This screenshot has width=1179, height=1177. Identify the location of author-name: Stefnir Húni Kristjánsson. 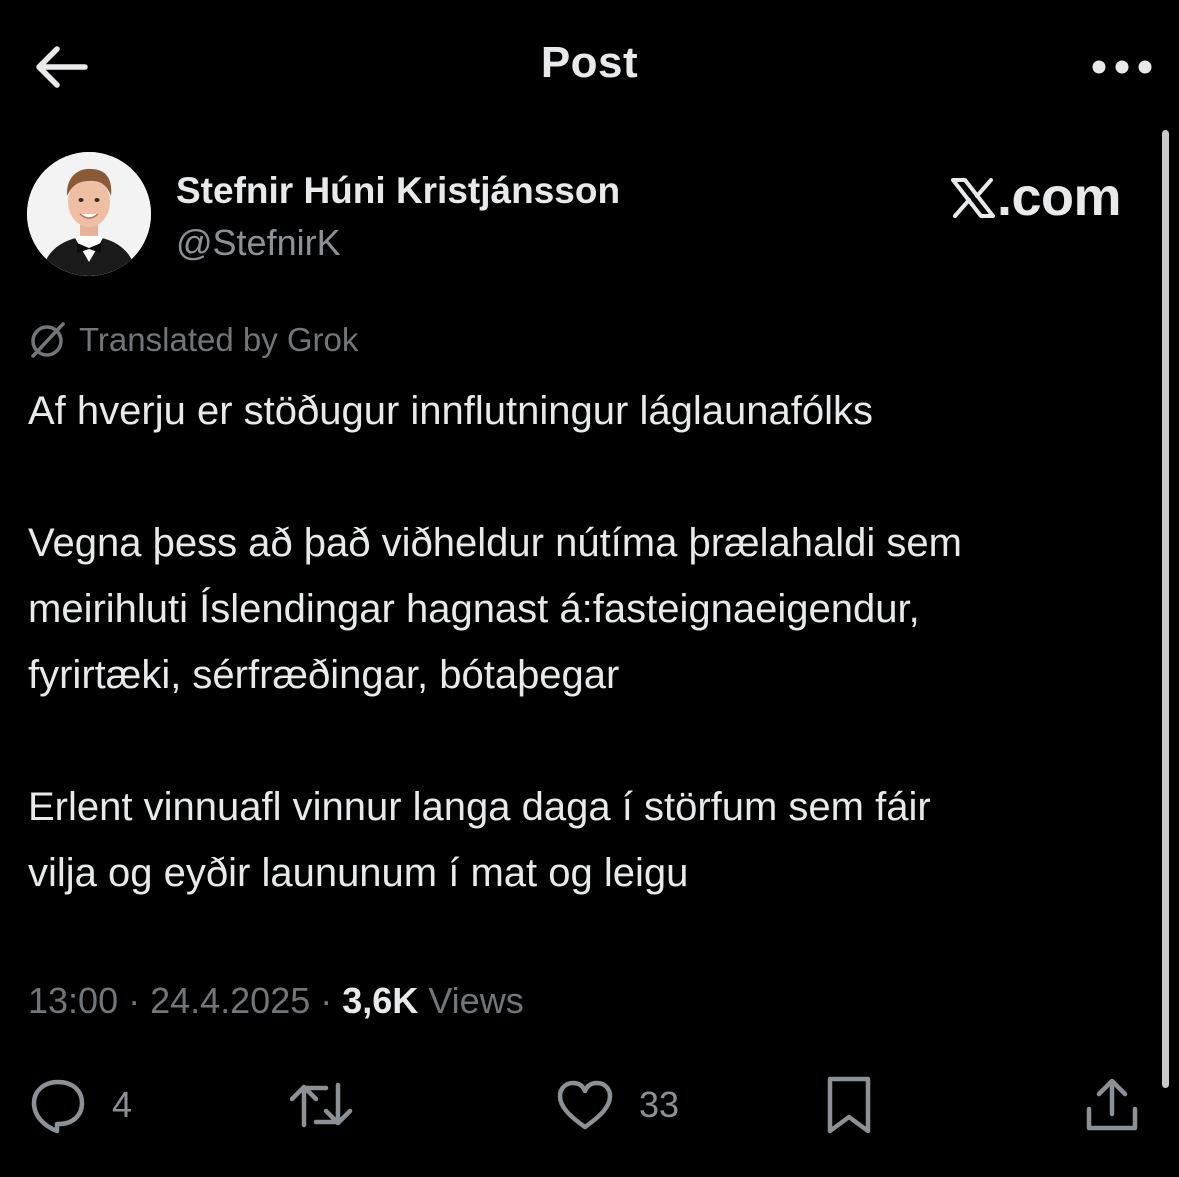
(398, 191).